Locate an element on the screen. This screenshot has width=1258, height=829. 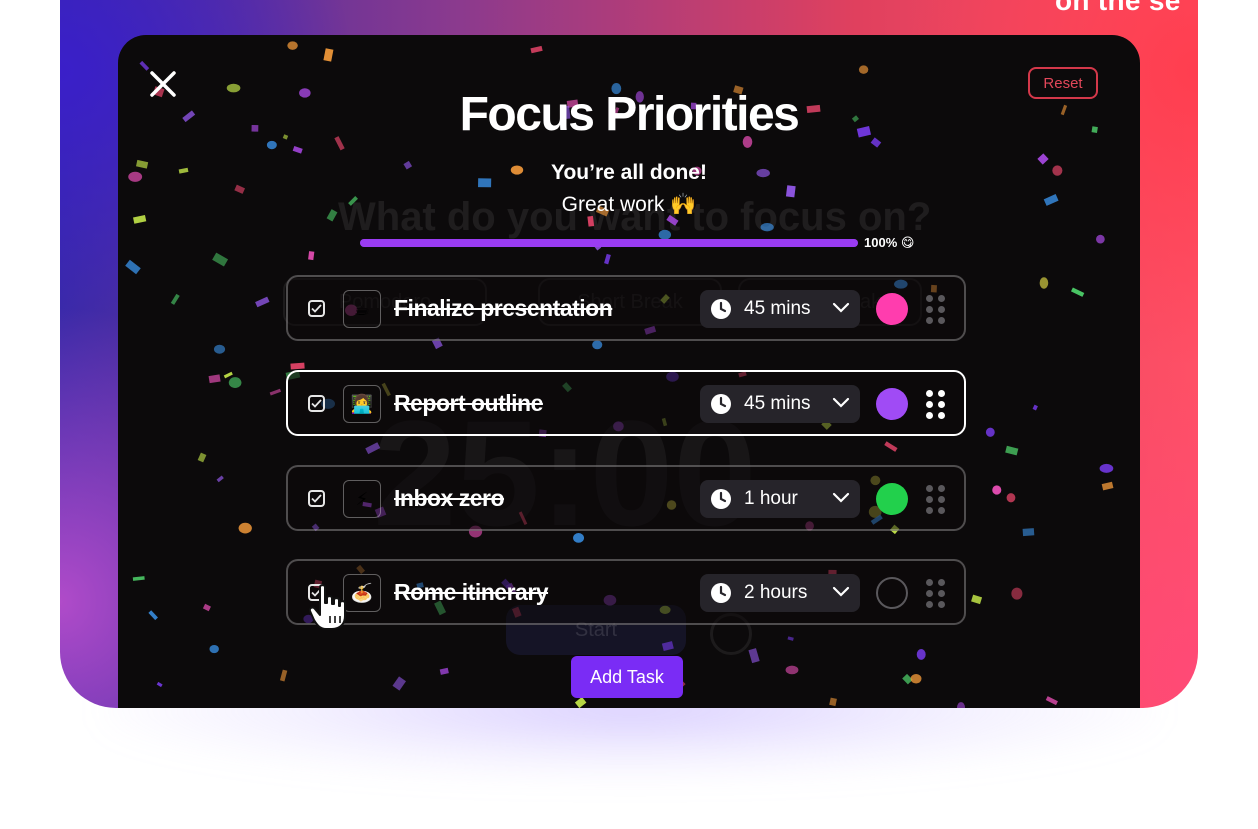
task-name: Finalize presentation is located at coordinates (503, 308).